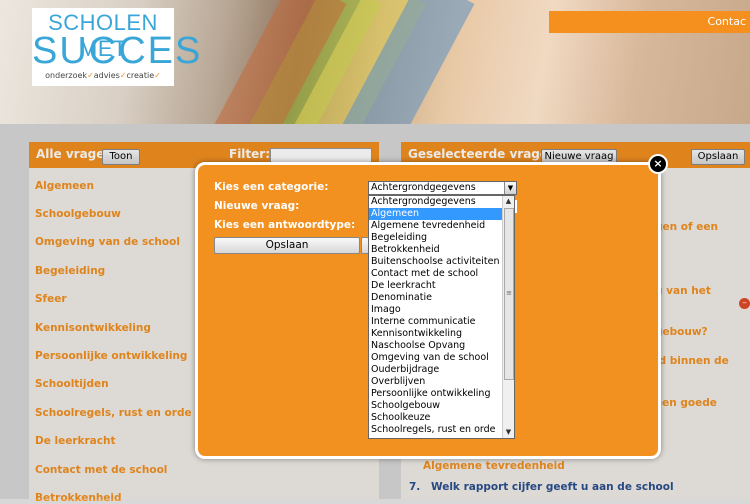 This screenshot has width=750, height=504. I want to click on tagline-onderzoek: onderzoek, so click(66, 75).